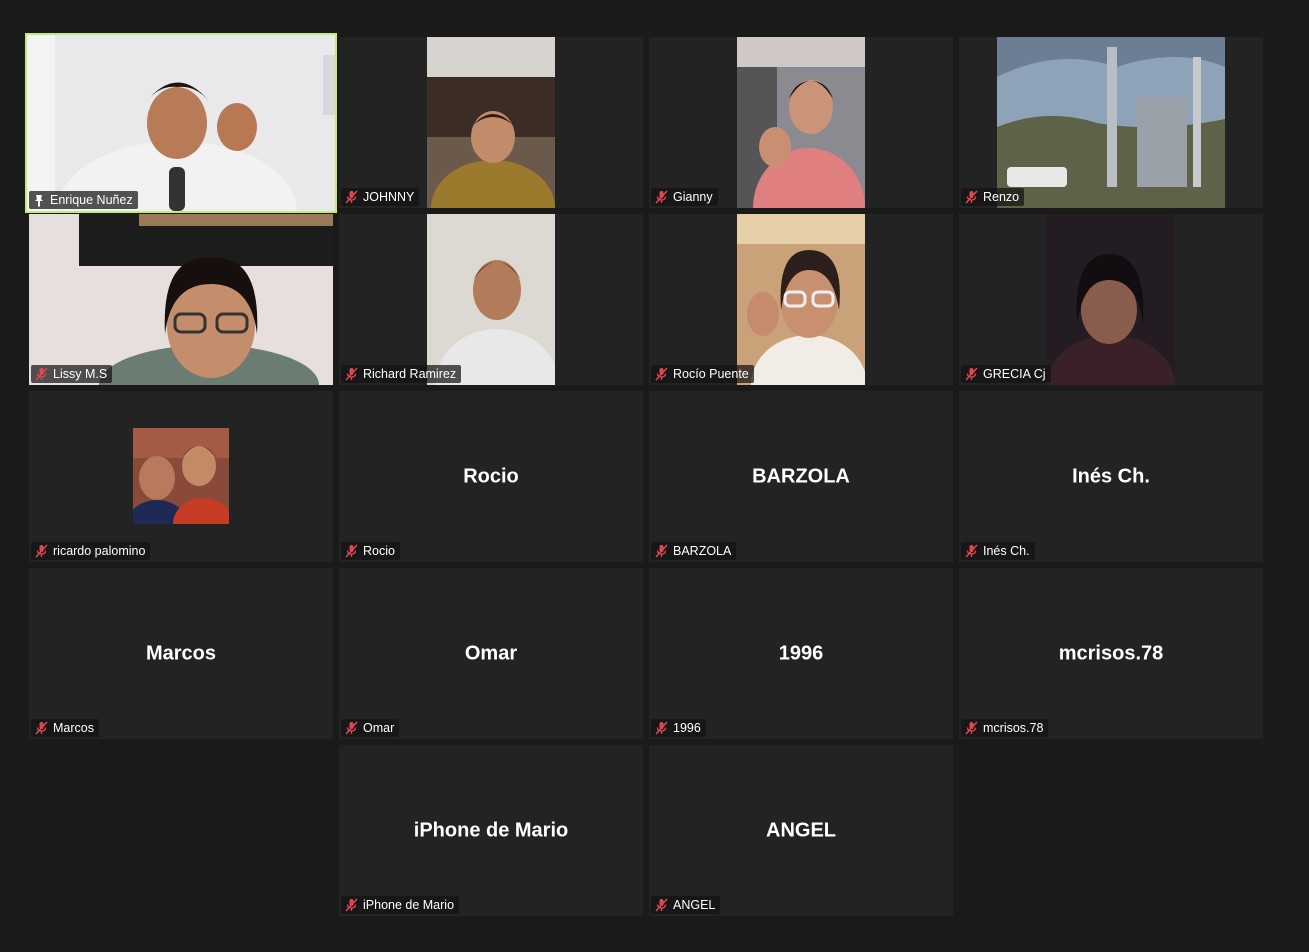 This screenshot has height=952, width=1309. I want to click on participant-name: GRECIA Cj, so click(1014, 374).